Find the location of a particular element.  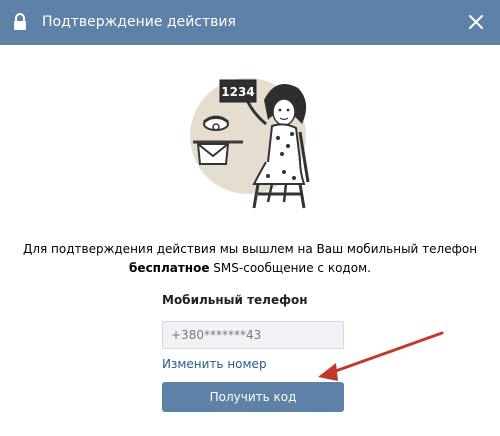

red-arrow-annotation is located at coordinates (381, 356).